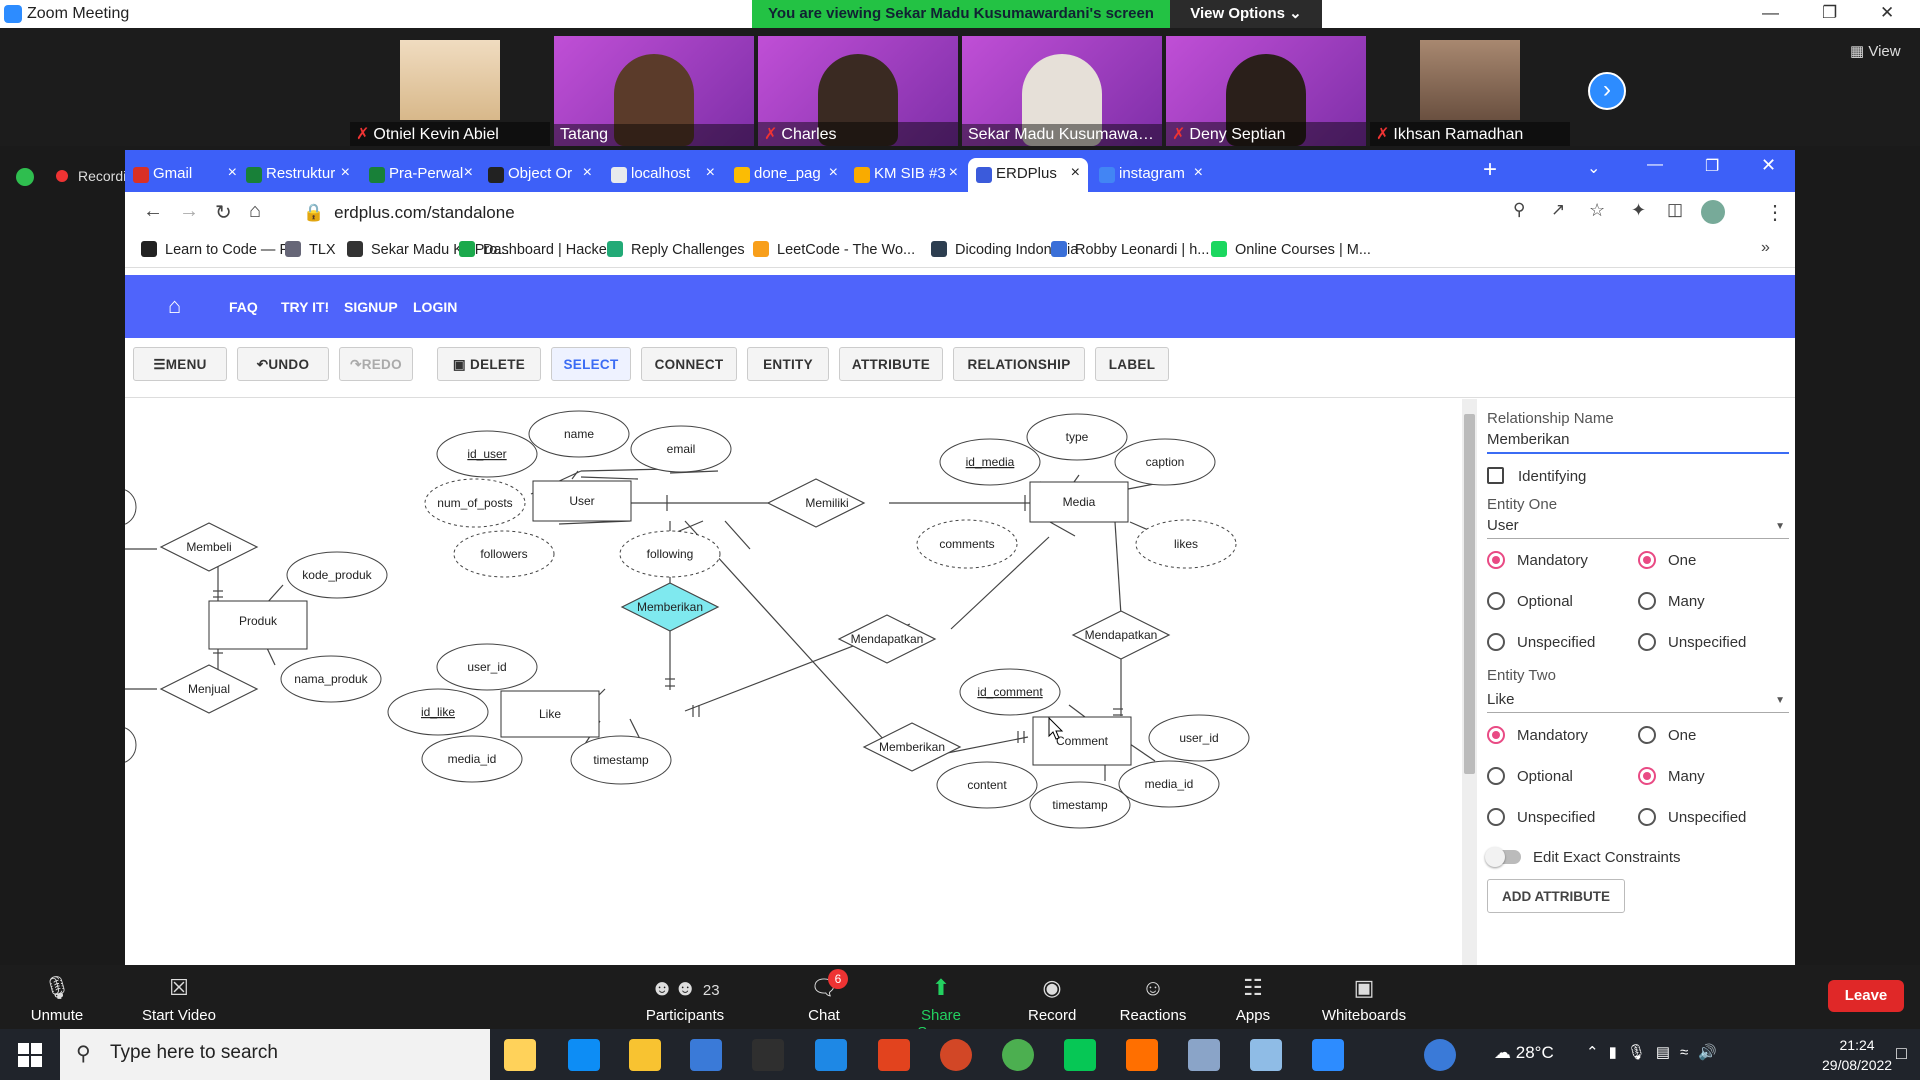 The image size is (1920, 1080). What do you see at coordinates (1655, 165) in the screenshot?
I see `browser-minimize-icon: —` at bounding box center [1655, 165].